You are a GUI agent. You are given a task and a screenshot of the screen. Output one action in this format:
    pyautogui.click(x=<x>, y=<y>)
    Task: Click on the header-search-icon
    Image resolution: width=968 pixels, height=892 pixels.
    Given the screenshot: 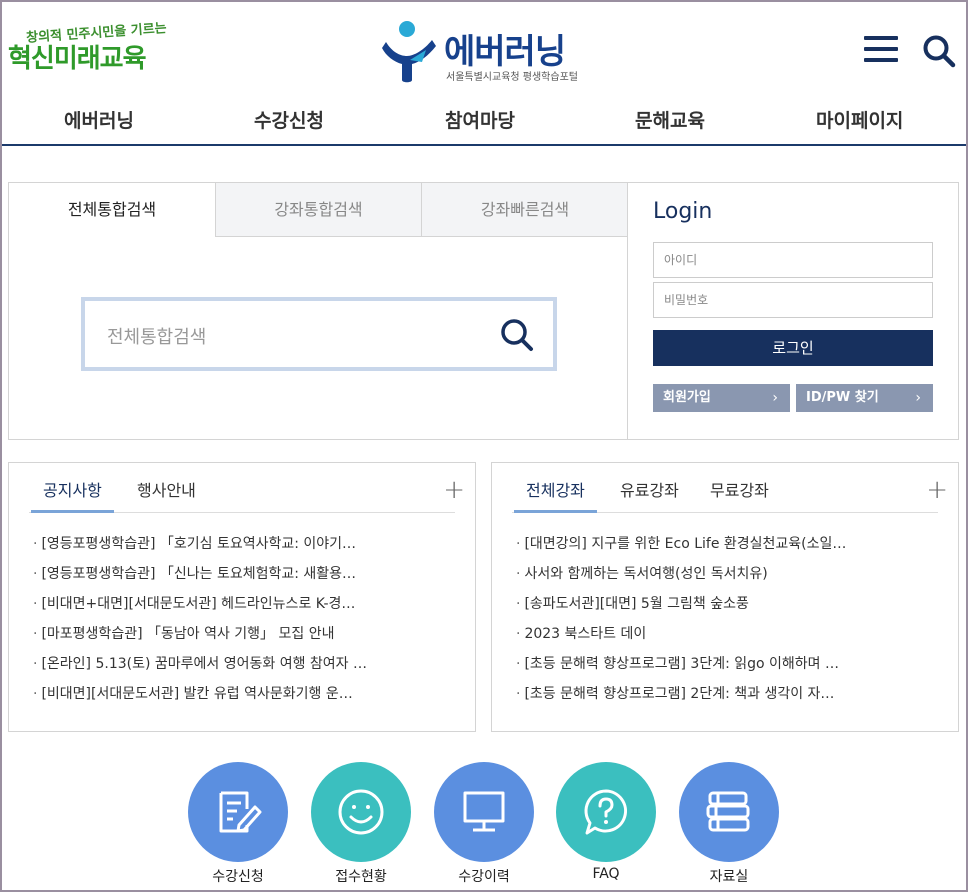 What is the action you would take?
    pyautogui.click(x=939, y=51)
    